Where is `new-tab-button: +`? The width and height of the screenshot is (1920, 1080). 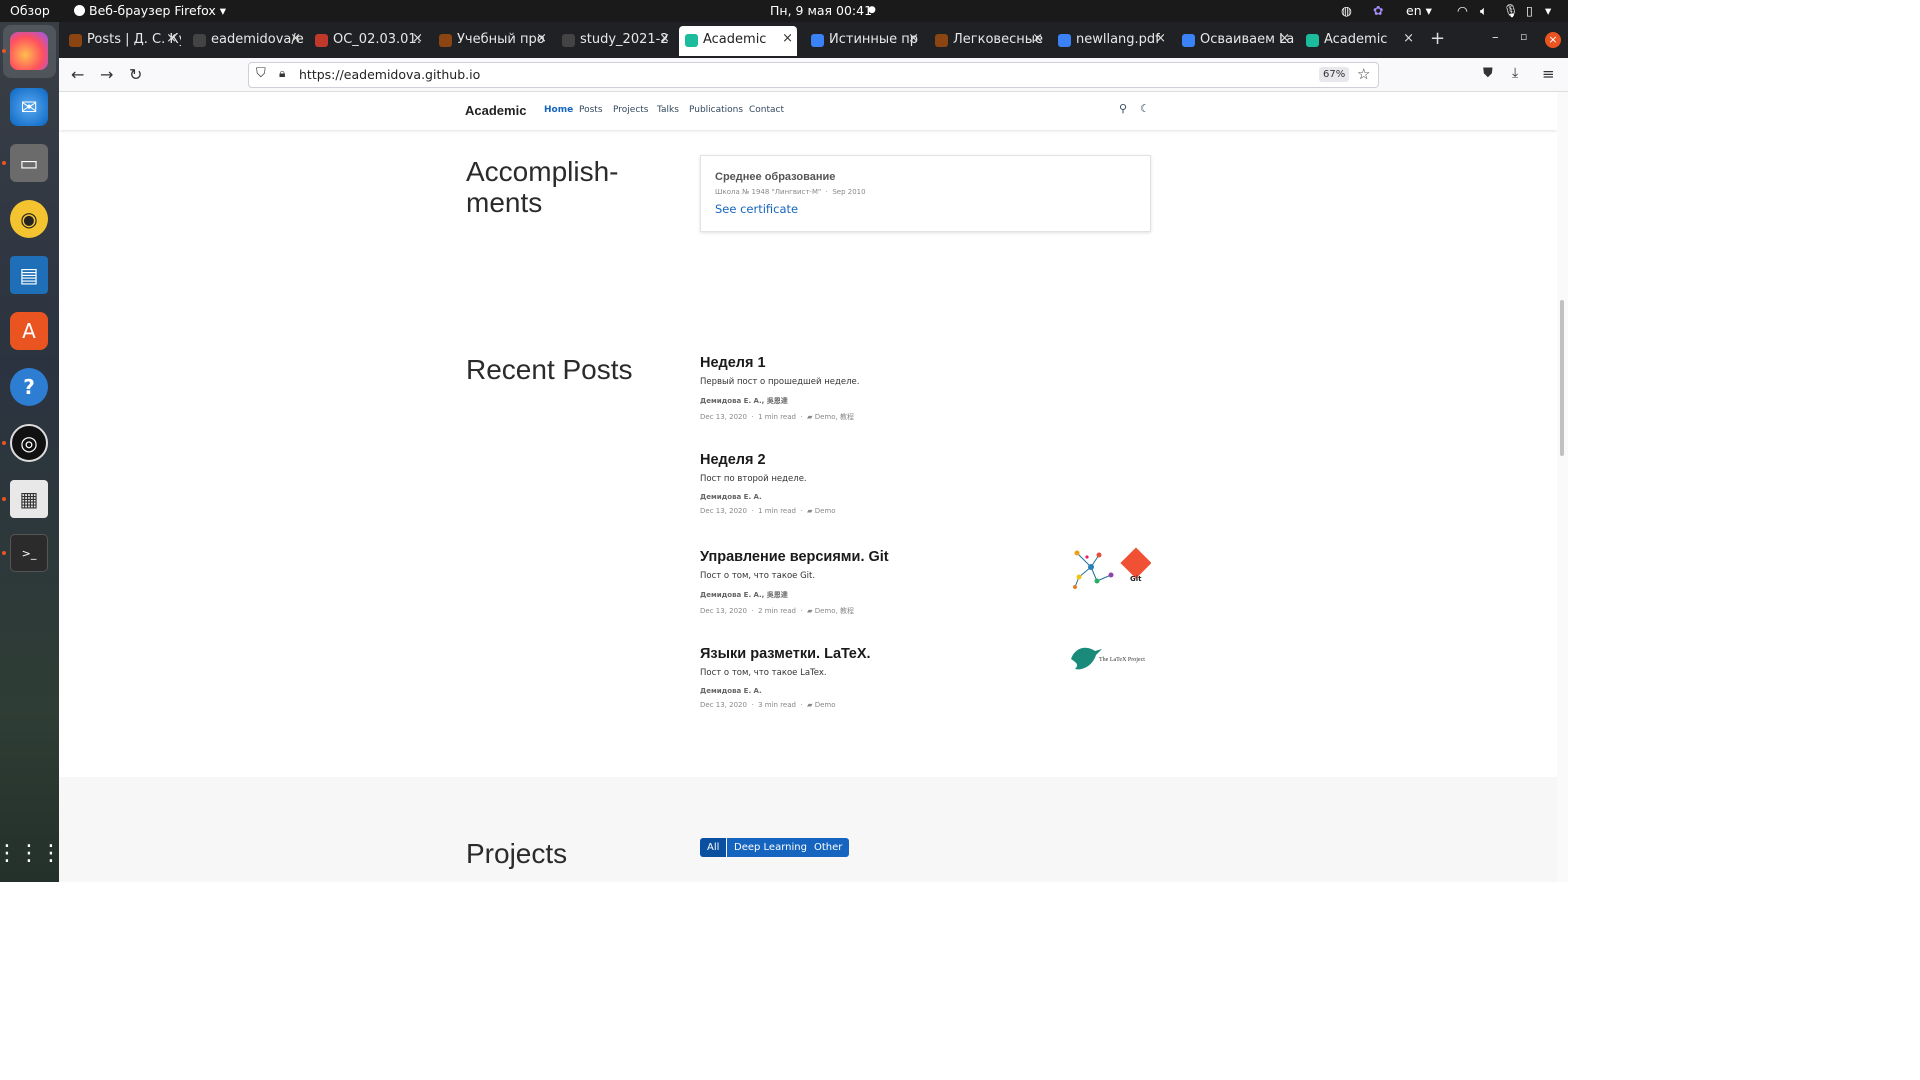
new-tab-button: + is located at coordinates (1437, 38).